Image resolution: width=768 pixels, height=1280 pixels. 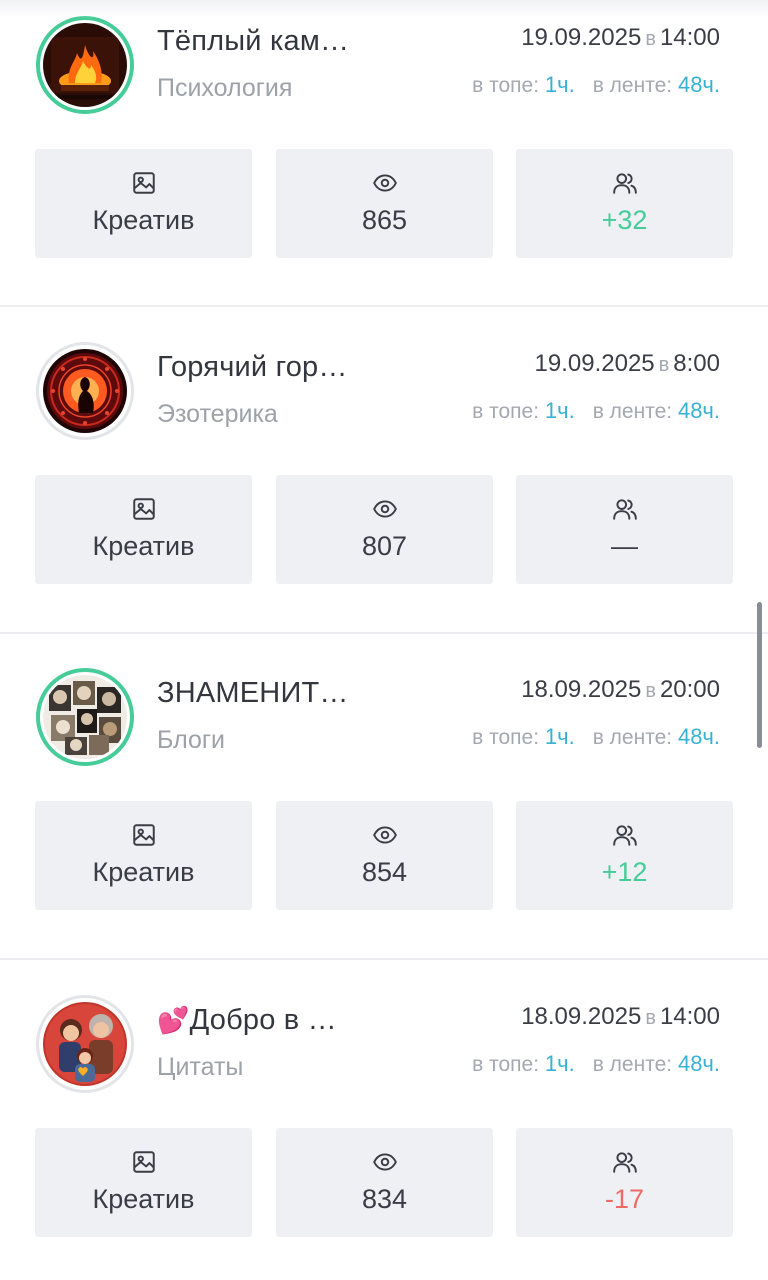 I want to click on family-avatar-image, so click(x=85, y=1044).